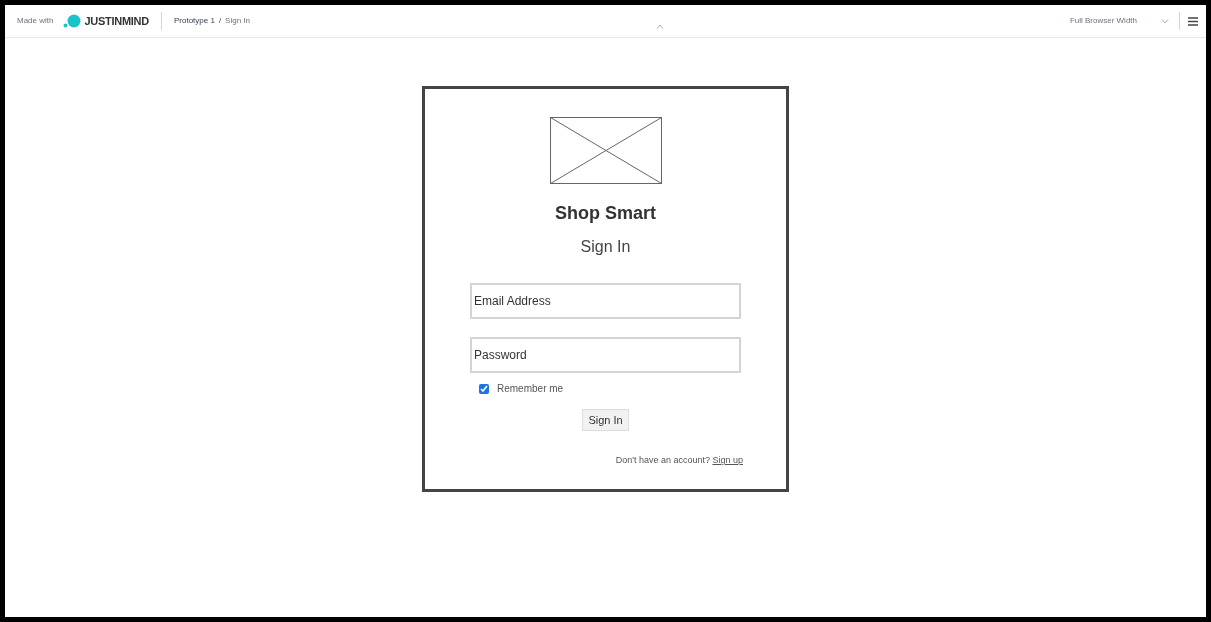 The height and width of the screenshot is (622, 1211). Describe the element at coordinates (605, 150) in the screenshot. I see `image-placeholder-icon` at that location.